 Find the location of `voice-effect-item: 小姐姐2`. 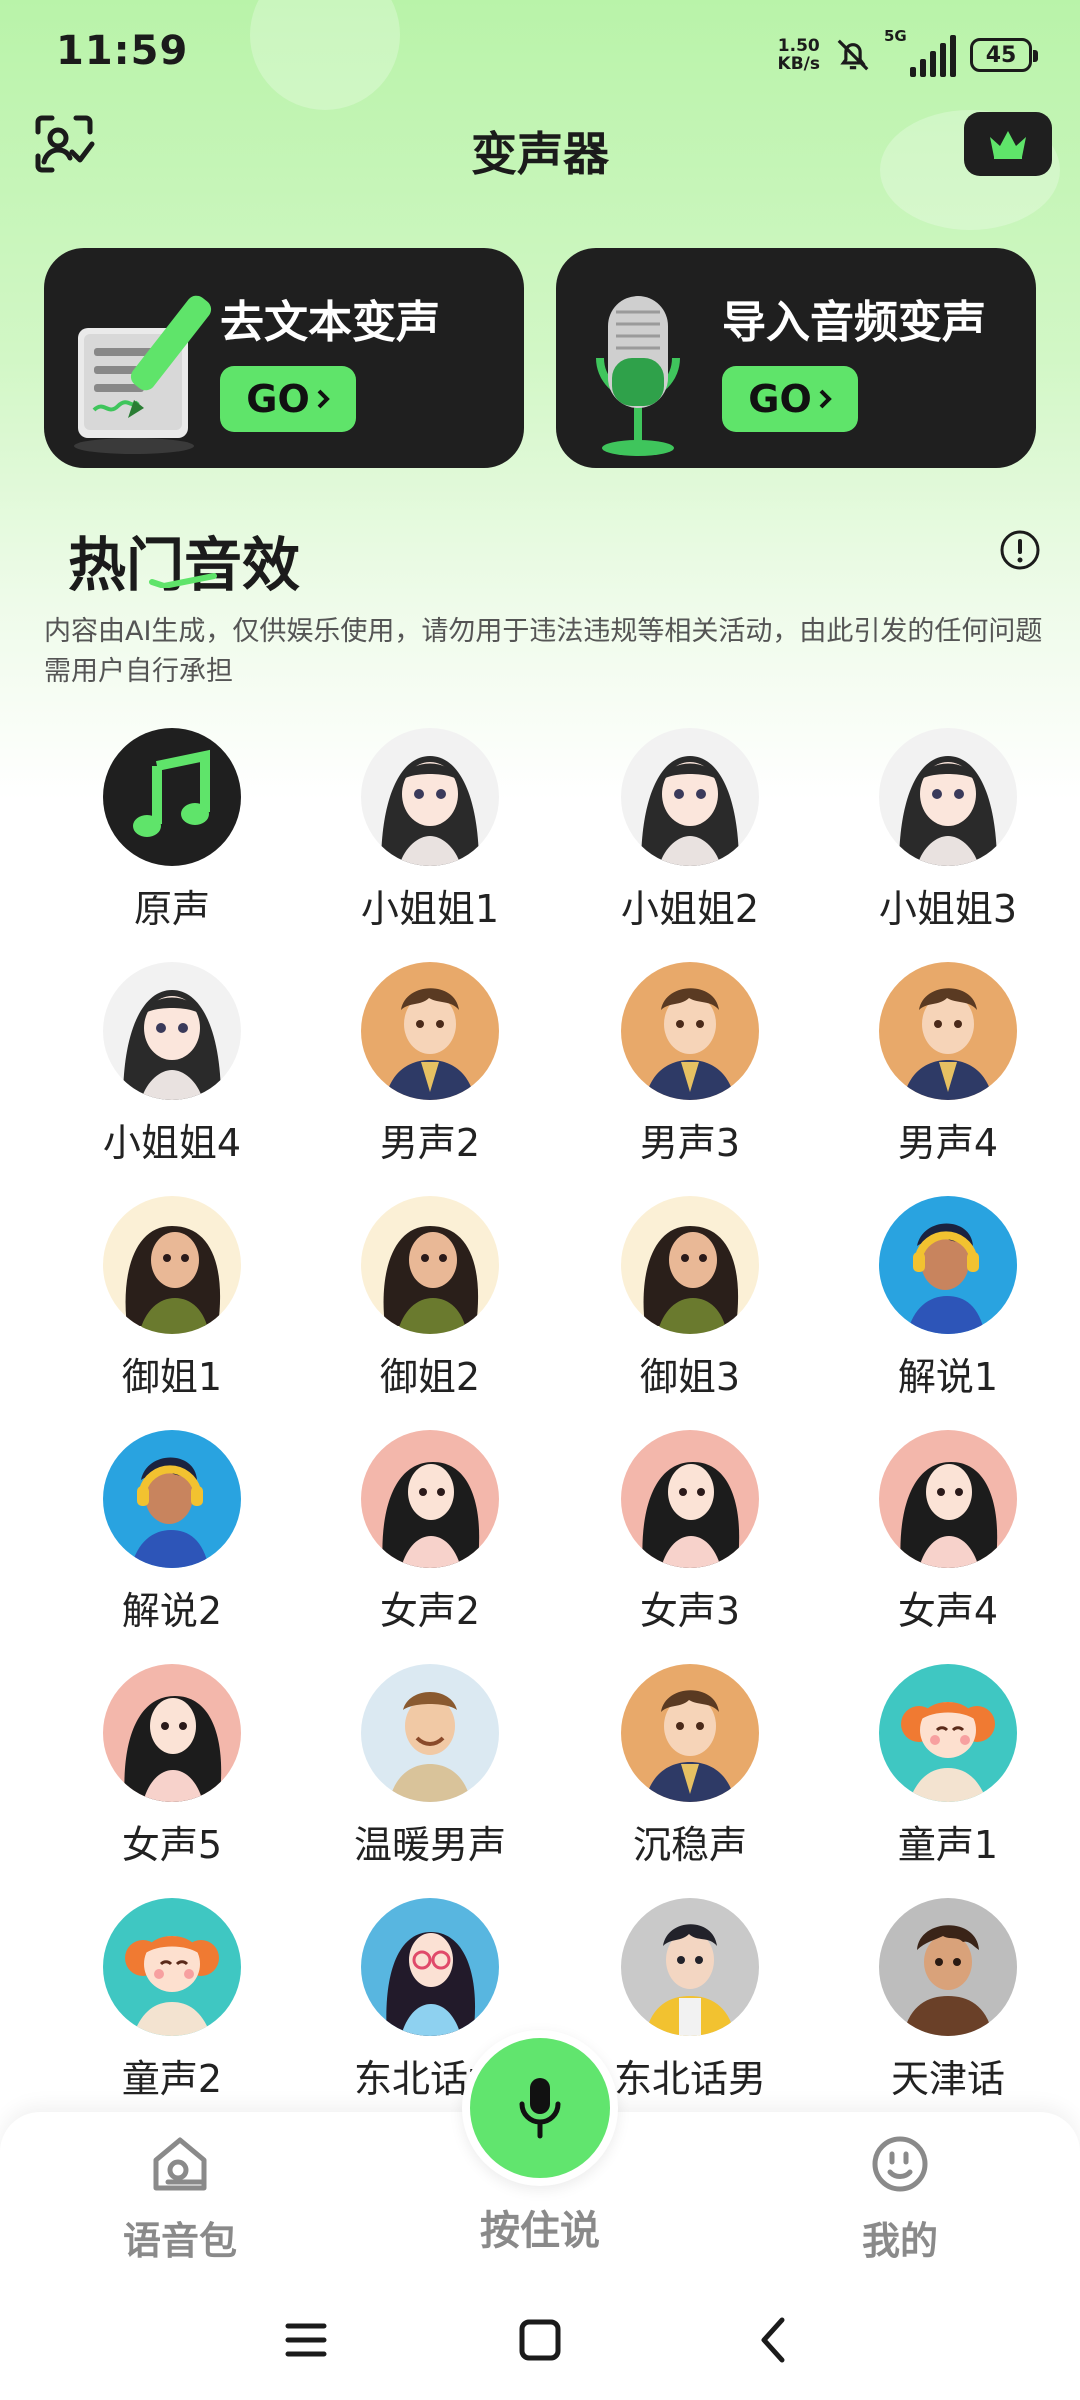

voice-effect-item: 小姐姐2 is located at coordinates (690, 845).